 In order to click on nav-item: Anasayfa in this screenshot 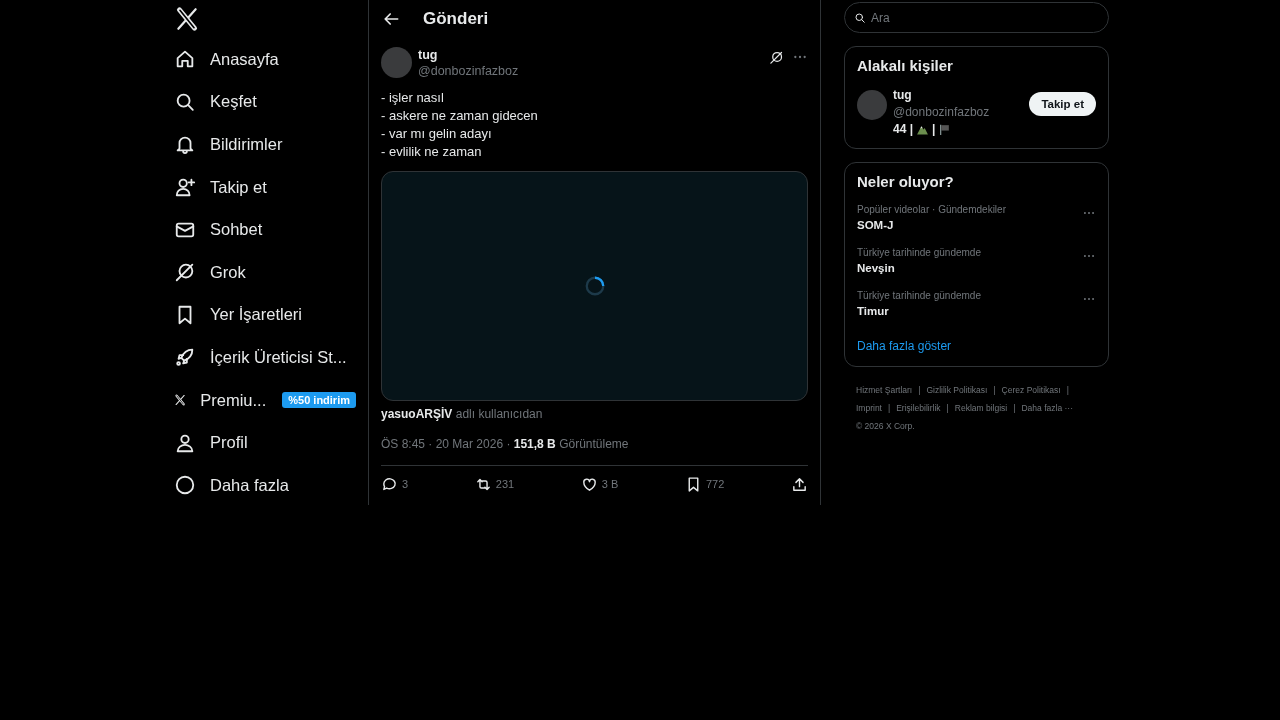, I will do `click(264, 59)`.